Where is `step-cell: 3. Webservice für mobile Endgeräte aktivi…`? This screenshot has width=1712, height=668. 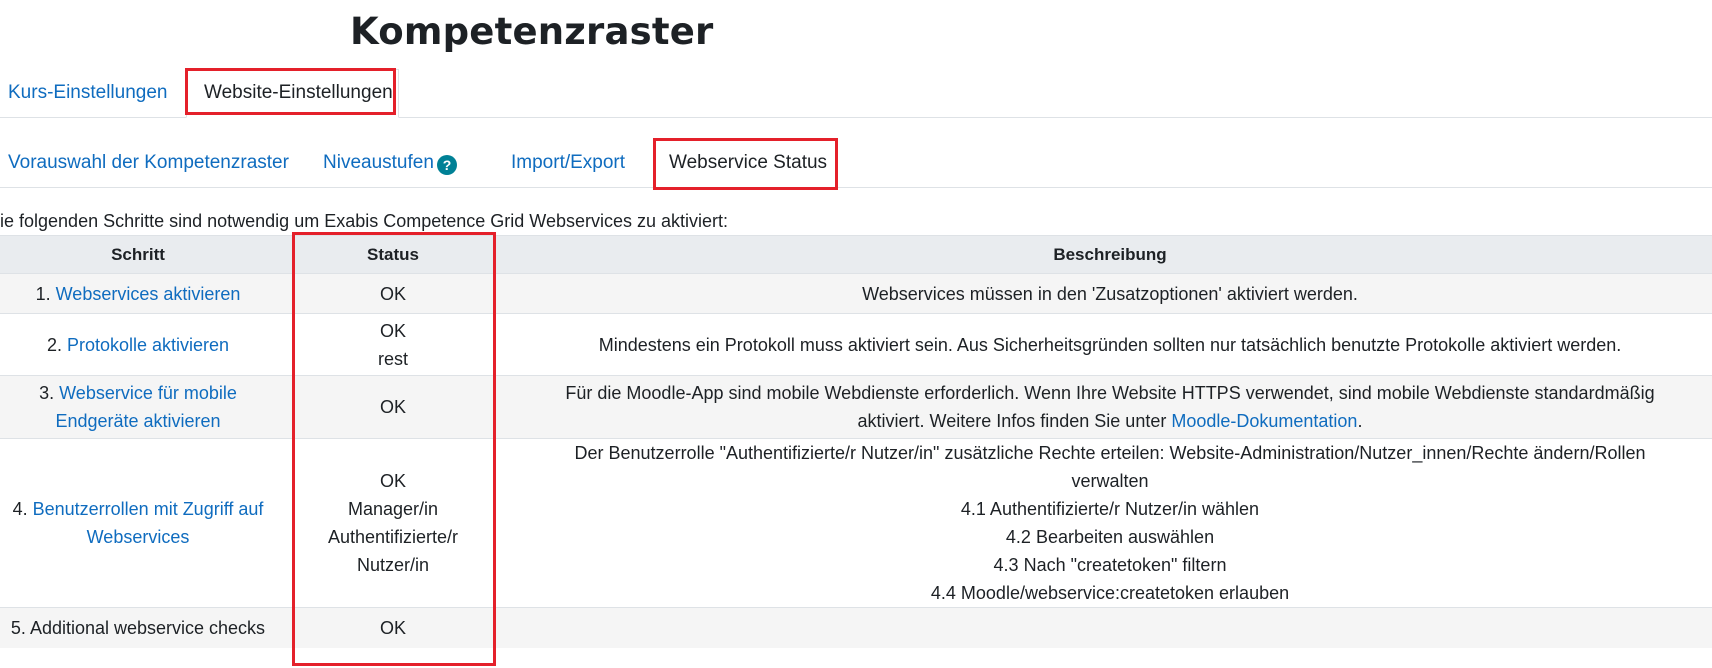
step-cell: 3. Webservice für mobile Endgeräte aktivi… is located at coordinates (139, 407).